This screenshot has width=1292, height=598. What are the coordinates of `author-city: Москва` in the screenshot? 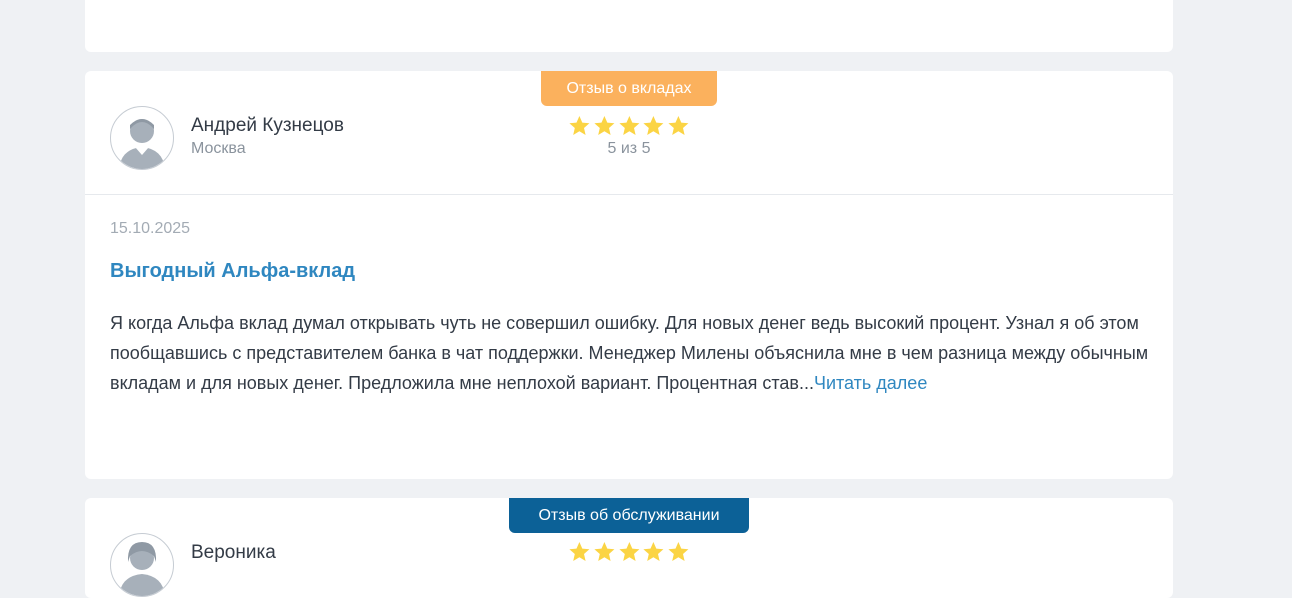 It's located at (218, 148).